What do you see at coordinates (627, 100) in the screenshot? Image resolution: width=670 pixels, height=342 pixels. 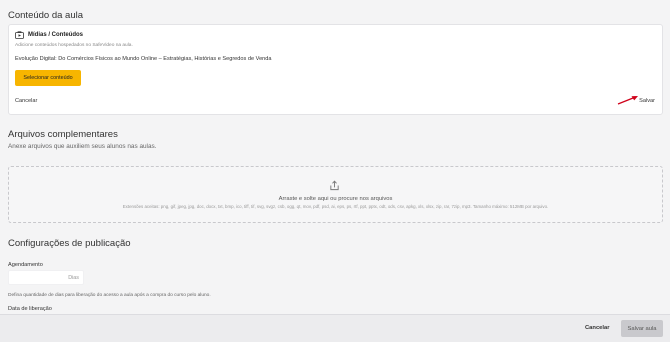 I see `annotation-arrow-icon` at bounding box center [627, 100].